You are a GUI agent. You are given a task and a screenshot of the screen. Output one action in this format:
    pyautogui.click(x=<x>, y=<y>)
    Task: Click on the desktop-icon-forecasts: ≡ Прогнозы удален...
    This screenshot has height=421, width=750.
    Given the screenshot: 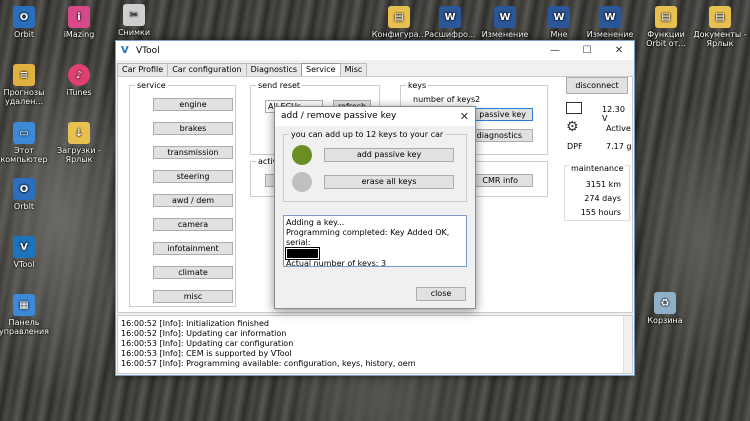 What is the action you would take?
    pyautogui.click(x=26, y=85)
    